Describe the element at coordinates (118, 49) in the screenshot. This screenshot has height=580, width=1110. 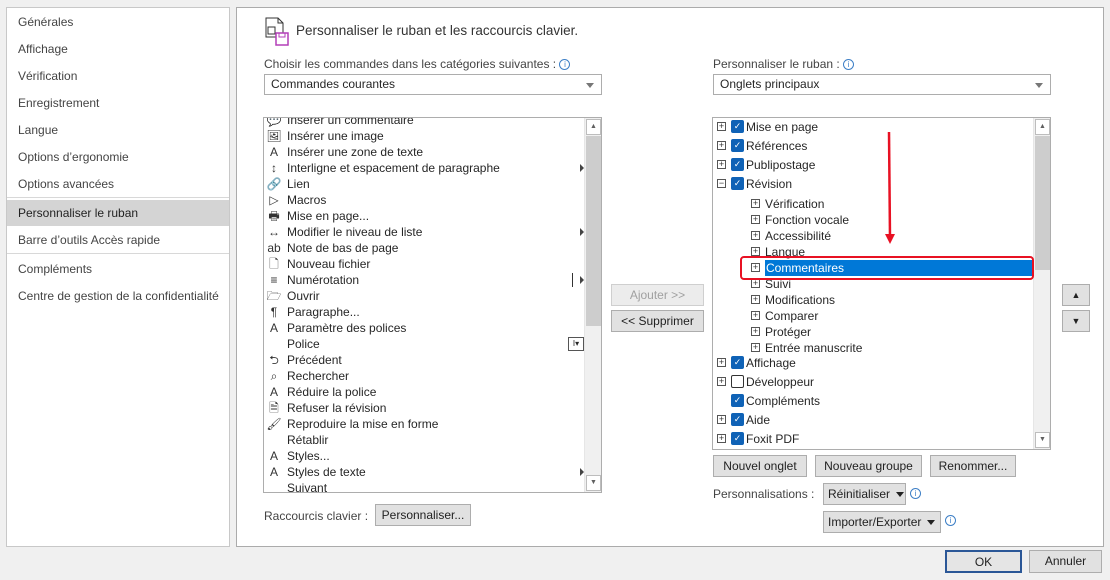
I see `sidebar-item: Affichage` at that location.